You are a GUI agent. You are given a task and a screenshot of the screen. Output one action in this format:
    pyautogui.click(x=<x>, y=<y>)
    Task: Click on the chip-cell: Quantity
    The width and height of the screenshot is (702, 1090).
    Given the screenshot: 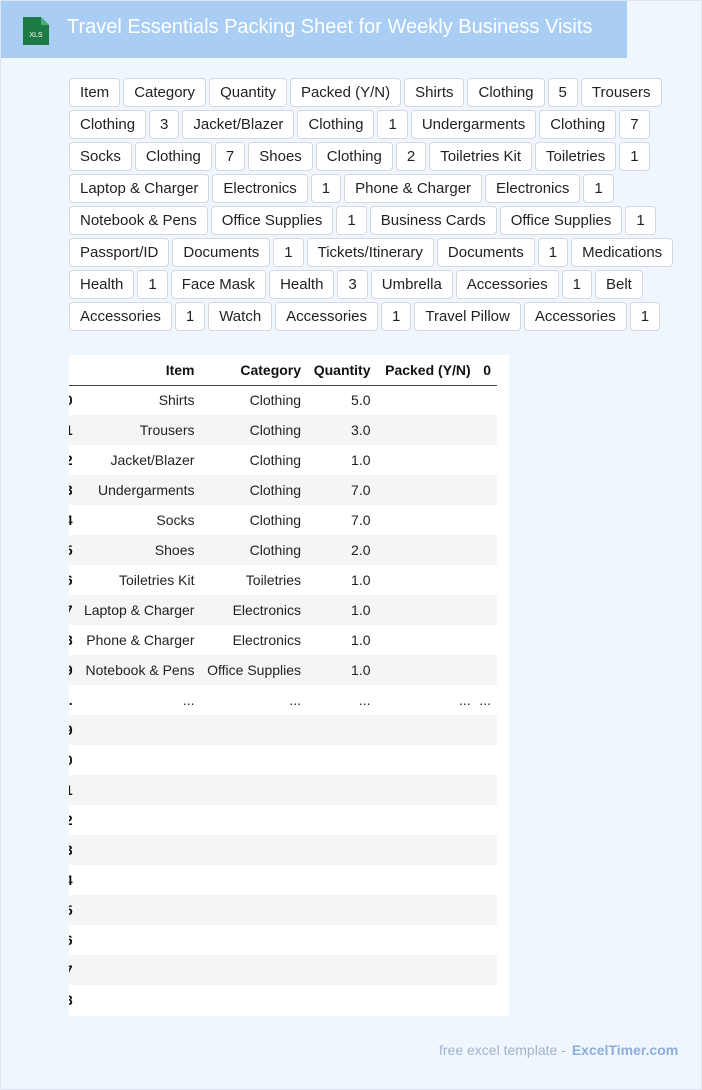 What is the action you would take?
    pyautogui.click(x=248, y=92)
    